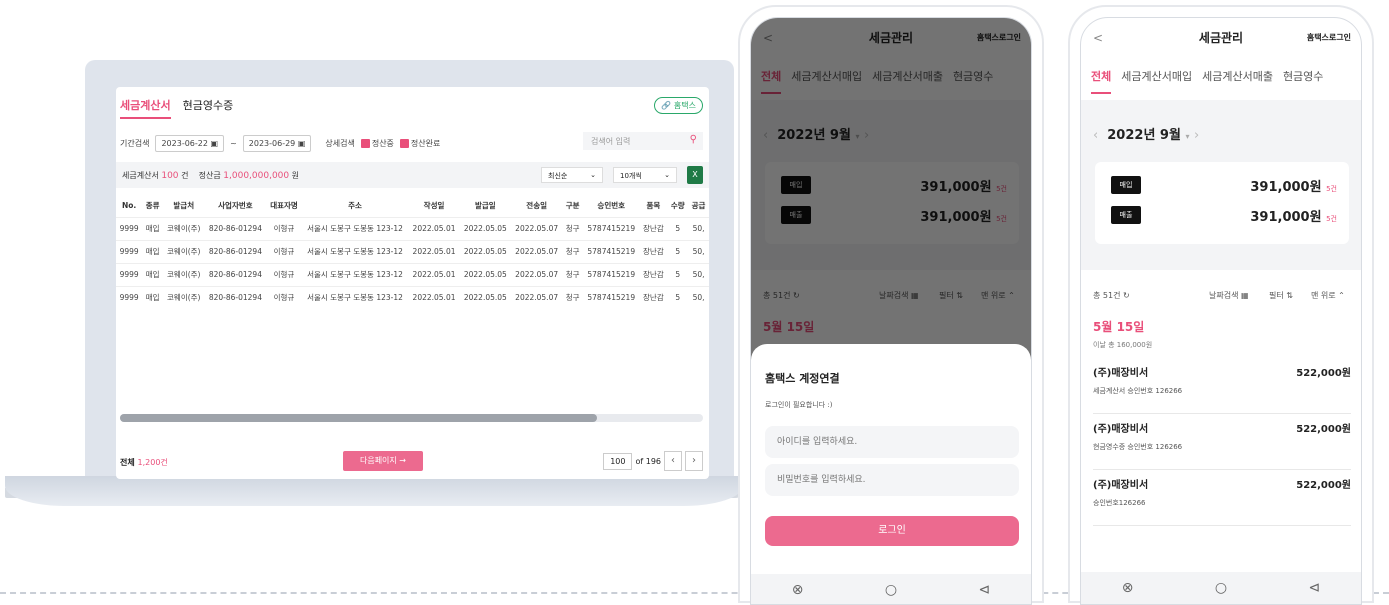 This screenshot has width=1389, height=605. Describe the element at coordinates (127, 462) in the screenshot. I see `total-label: 전체` at that location.